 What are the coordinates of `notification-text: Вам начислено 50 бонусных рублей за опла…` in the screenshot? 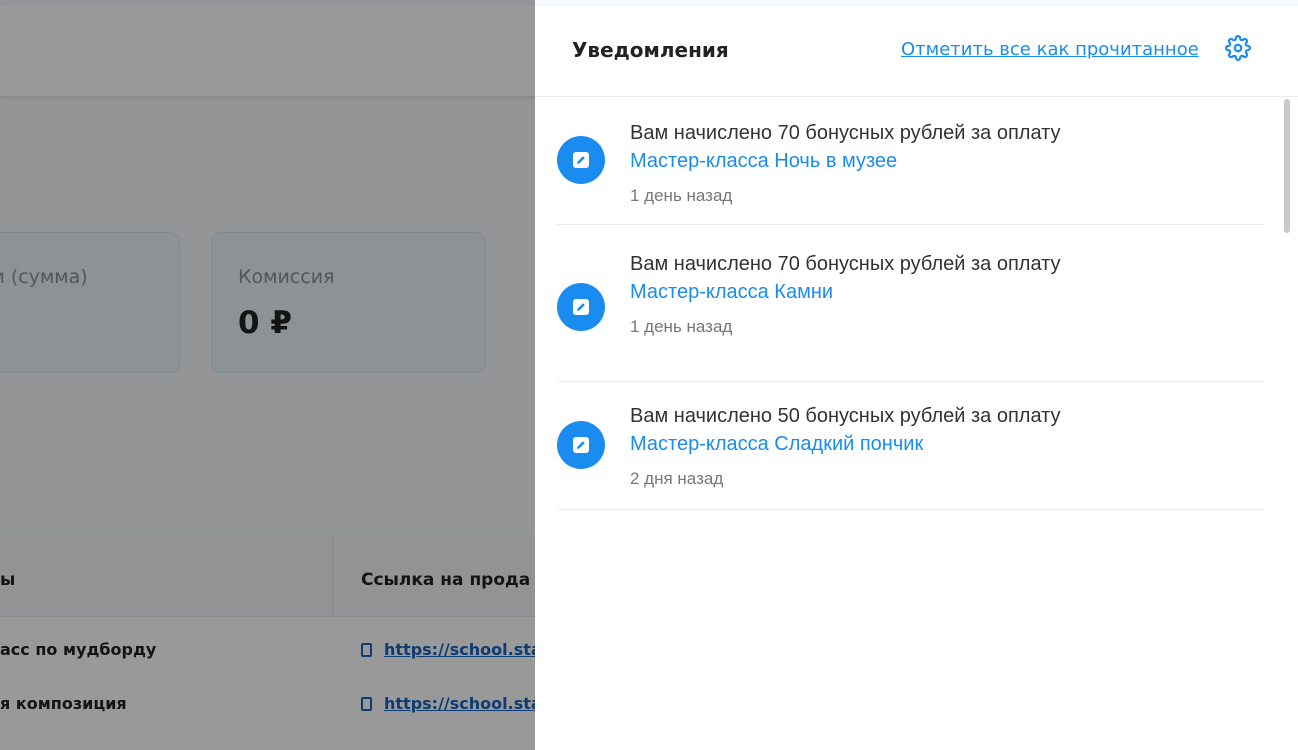 It's located at (845, 416).